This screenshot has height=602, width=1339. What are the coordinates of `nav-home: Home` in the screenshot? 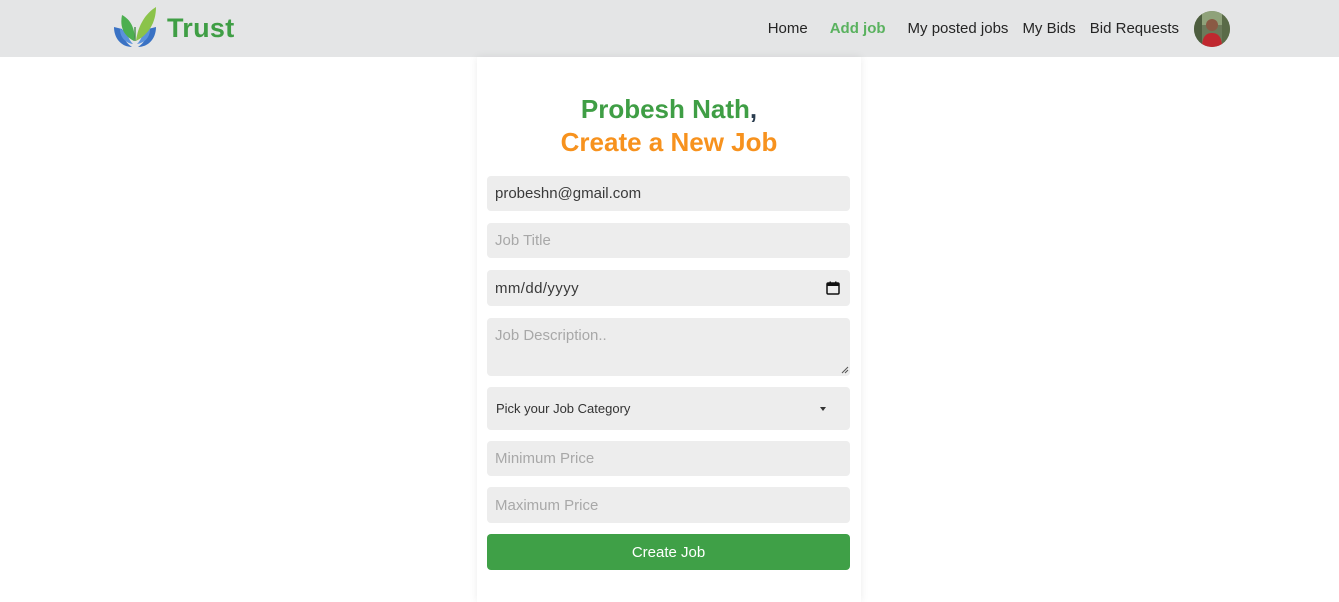 It's located at (788, 28).